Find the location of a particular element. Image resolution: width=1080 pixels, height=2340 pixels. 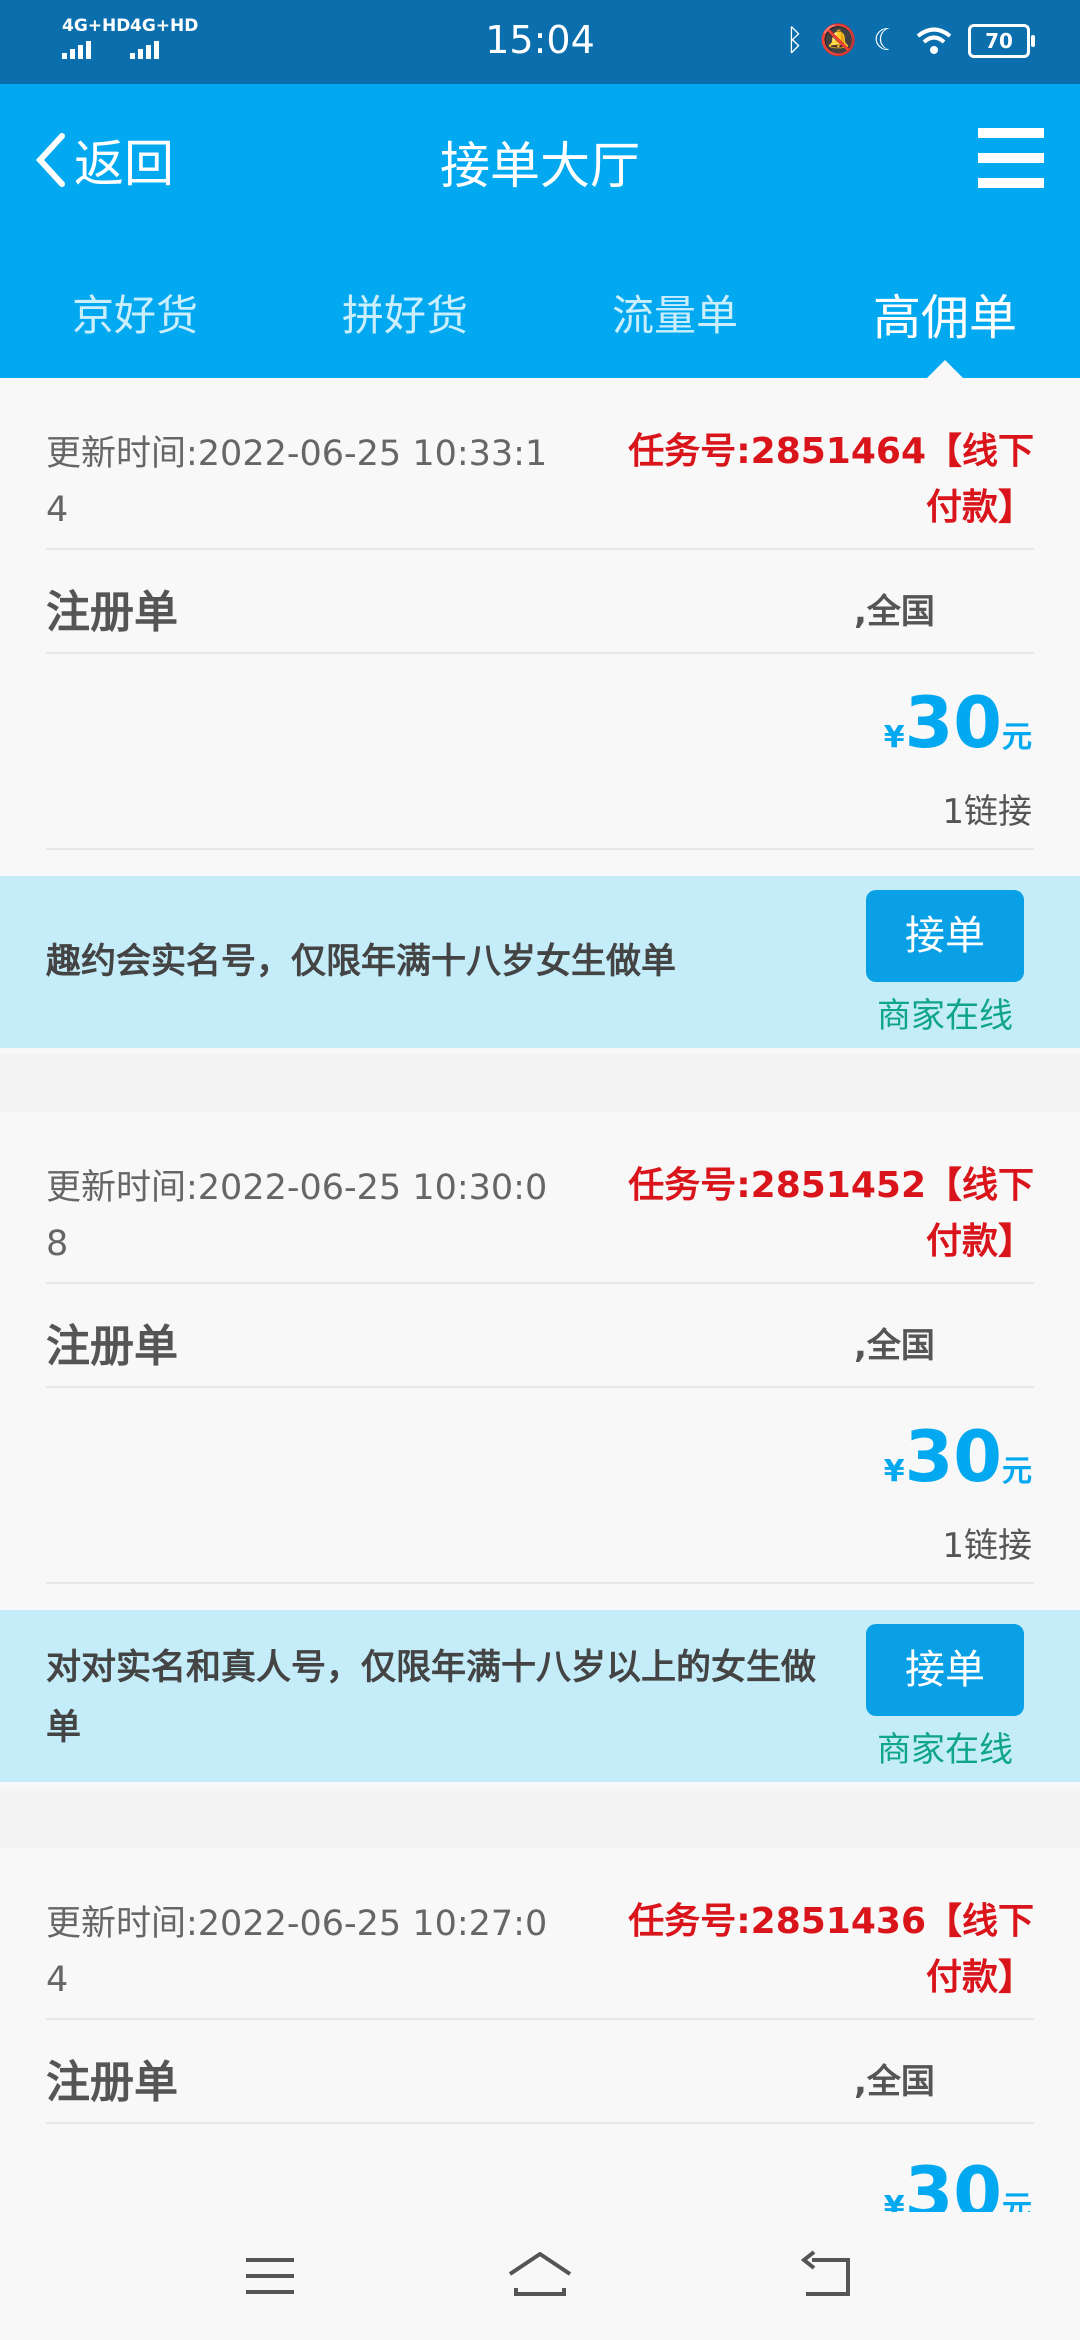

hamburger-menu-icon is located at coordinates (1011, 158).